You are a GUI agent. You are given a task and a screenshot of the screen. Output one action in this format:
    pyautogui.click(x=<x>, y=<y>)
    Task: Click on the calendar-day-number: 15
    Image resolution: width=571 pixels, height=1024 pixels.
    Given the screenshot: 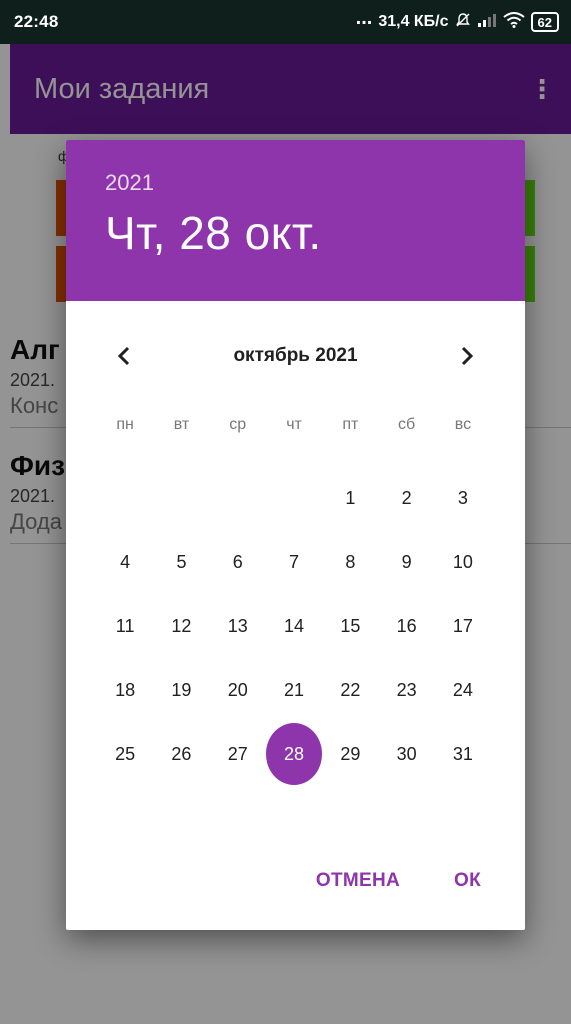 What is the action you would take?
    pyautogui.click(x=350, y=625)
    